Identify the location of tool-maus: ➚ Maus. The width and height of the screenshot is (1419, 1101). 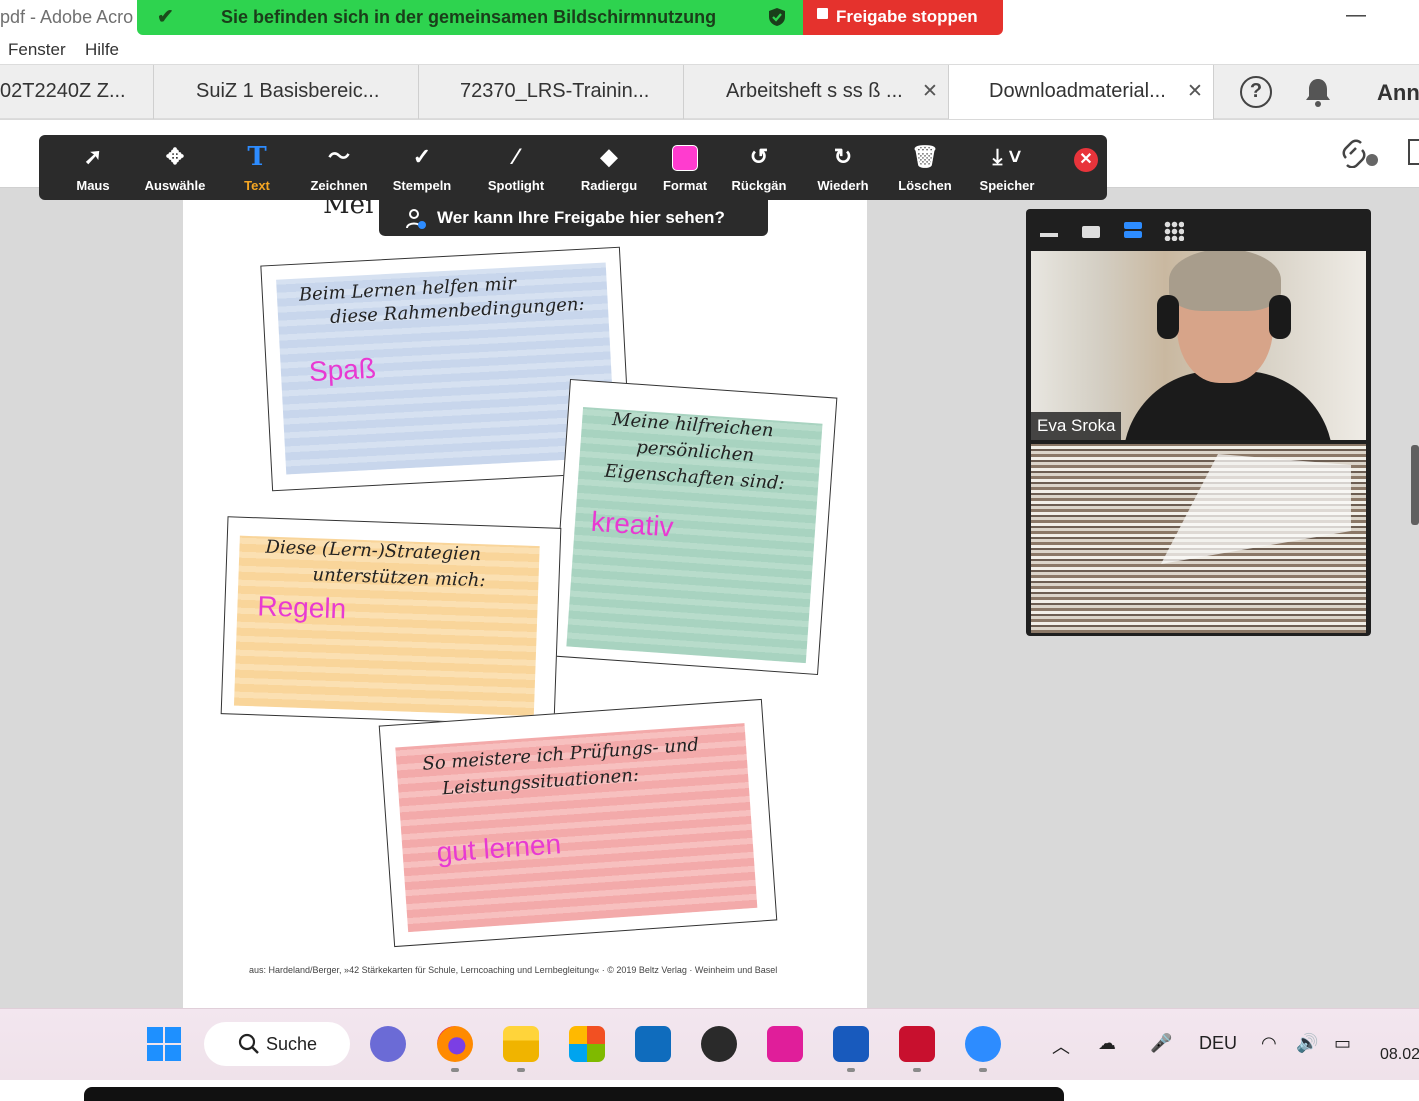
(93, 167).